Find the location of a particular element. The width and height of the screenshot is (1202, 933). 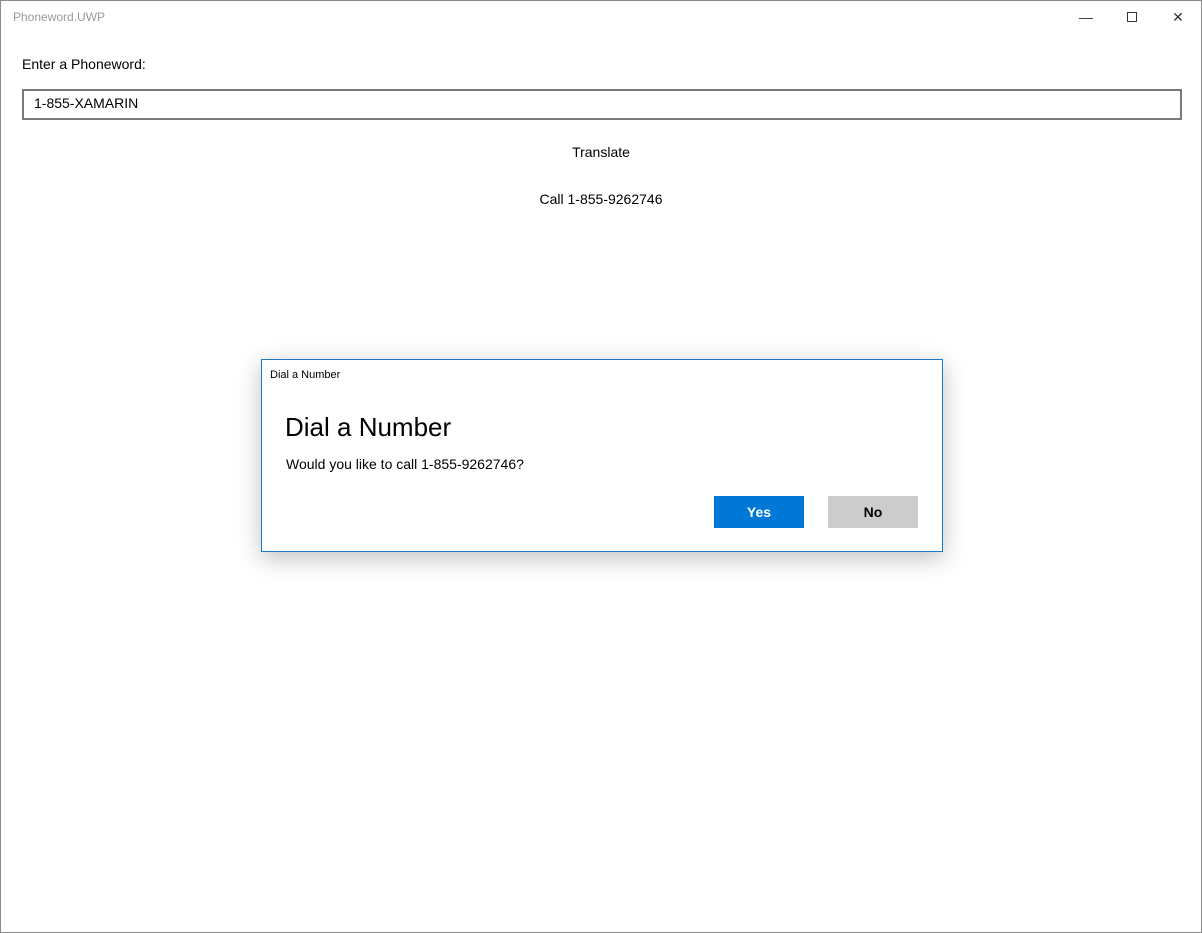

maximize-icon is located at coordinates (1132, 17).